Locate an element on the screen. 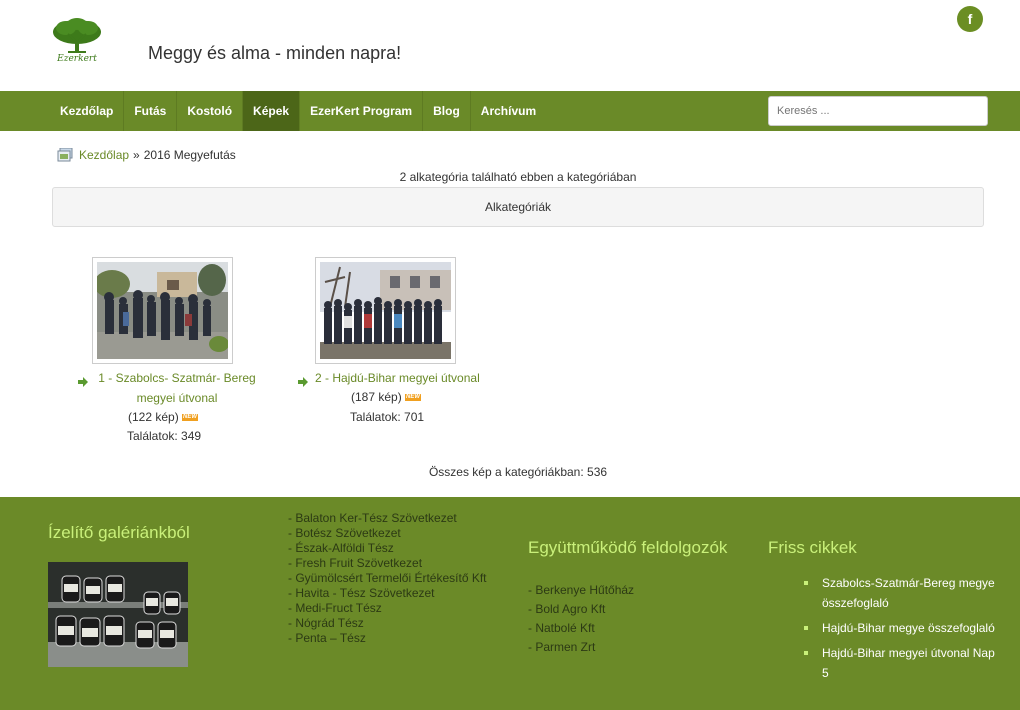 The image size is (1020, 710). nav-item-kezdolap: Kezdőlap is located at coordinates (87, 111).